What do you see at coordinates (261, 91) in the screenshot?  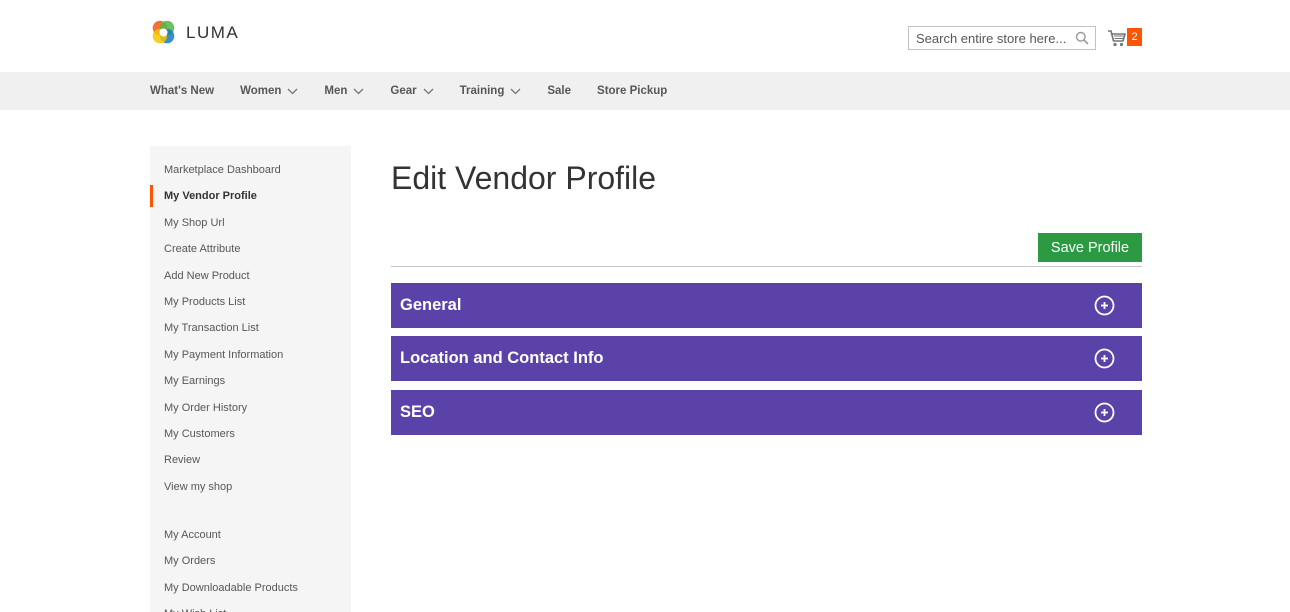 I see `nav-item-label: Women` at bounding box center [261, 91].